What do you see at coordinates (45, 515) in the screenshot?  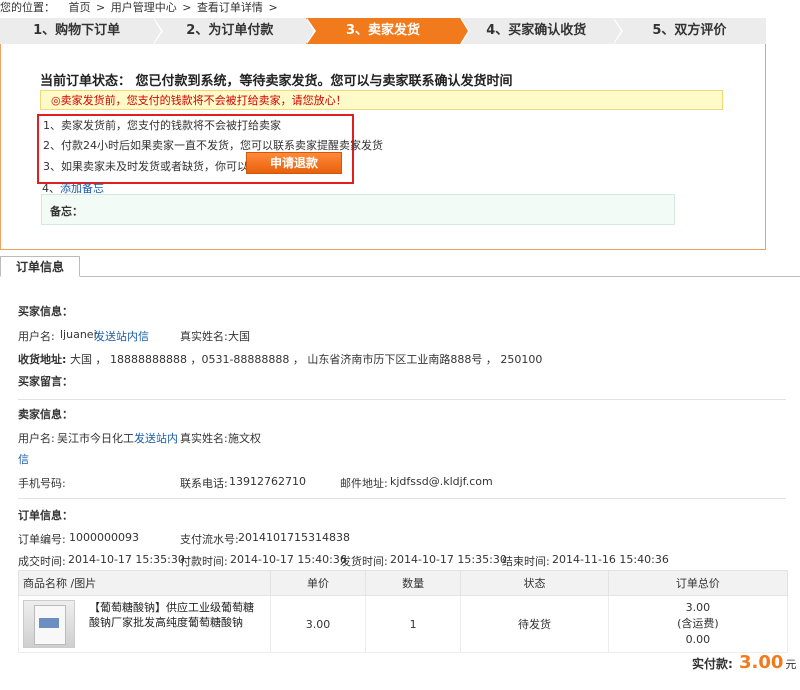 I see `order-section-title: 订单信息：` at bounding box center [45, 515].